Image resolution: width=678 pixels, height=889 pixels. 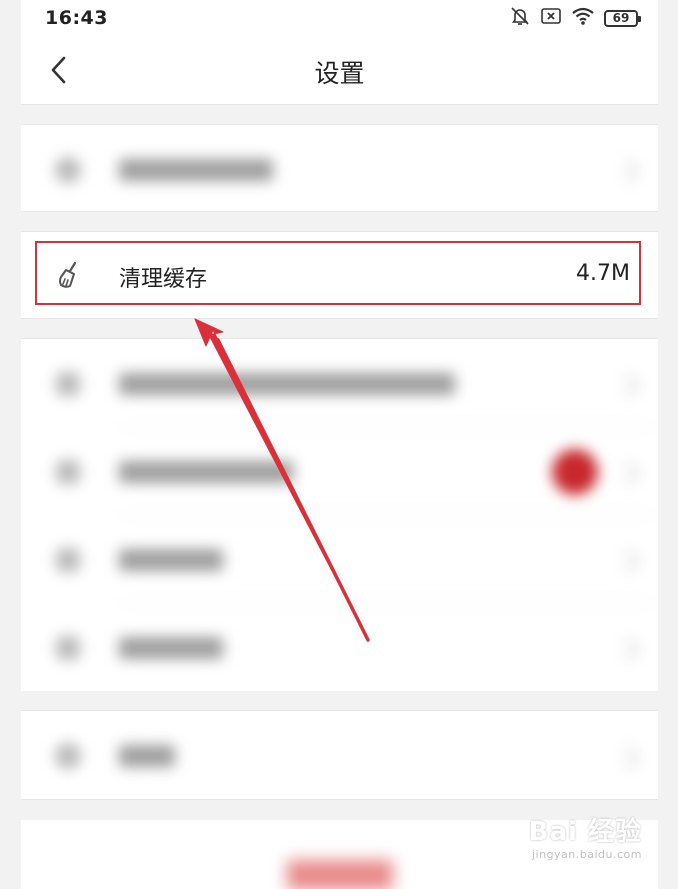 What do you see at coordinates (551, 18) in the screenshot?
I see `sim-off-icon` at bounding box center [551, 18].